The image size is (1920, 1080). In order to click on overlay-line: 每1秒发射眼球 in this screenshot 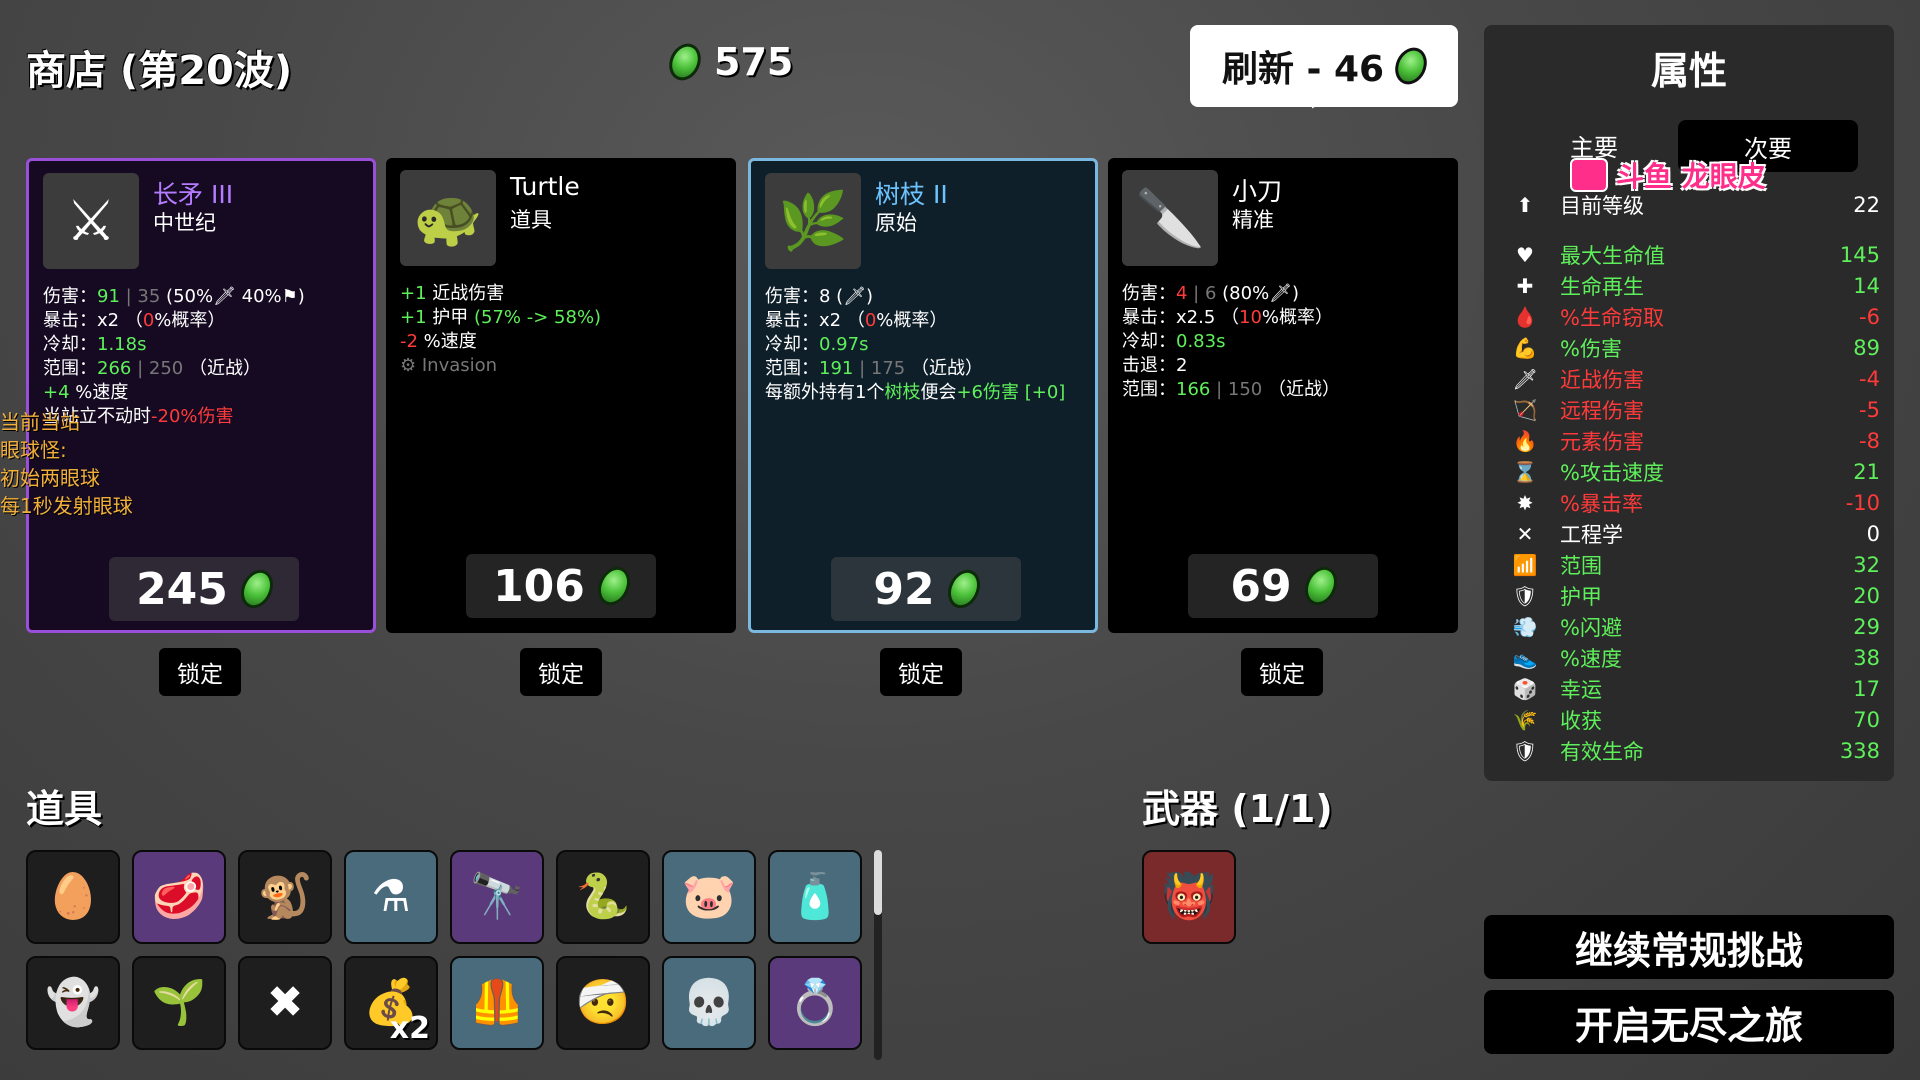, I will do `click(66, 506)`.